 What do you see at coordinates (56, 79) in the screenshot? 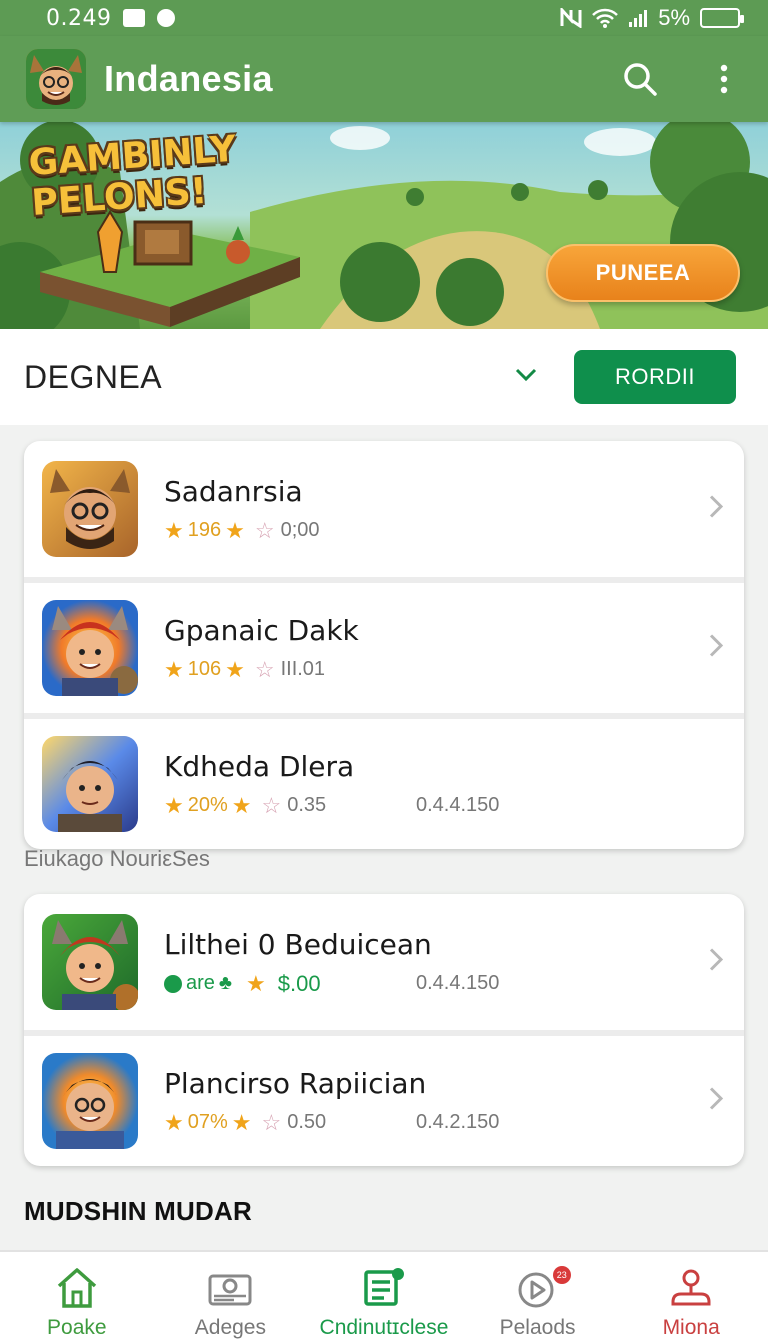
I see `app-logo` at bounding box center [56, 79].